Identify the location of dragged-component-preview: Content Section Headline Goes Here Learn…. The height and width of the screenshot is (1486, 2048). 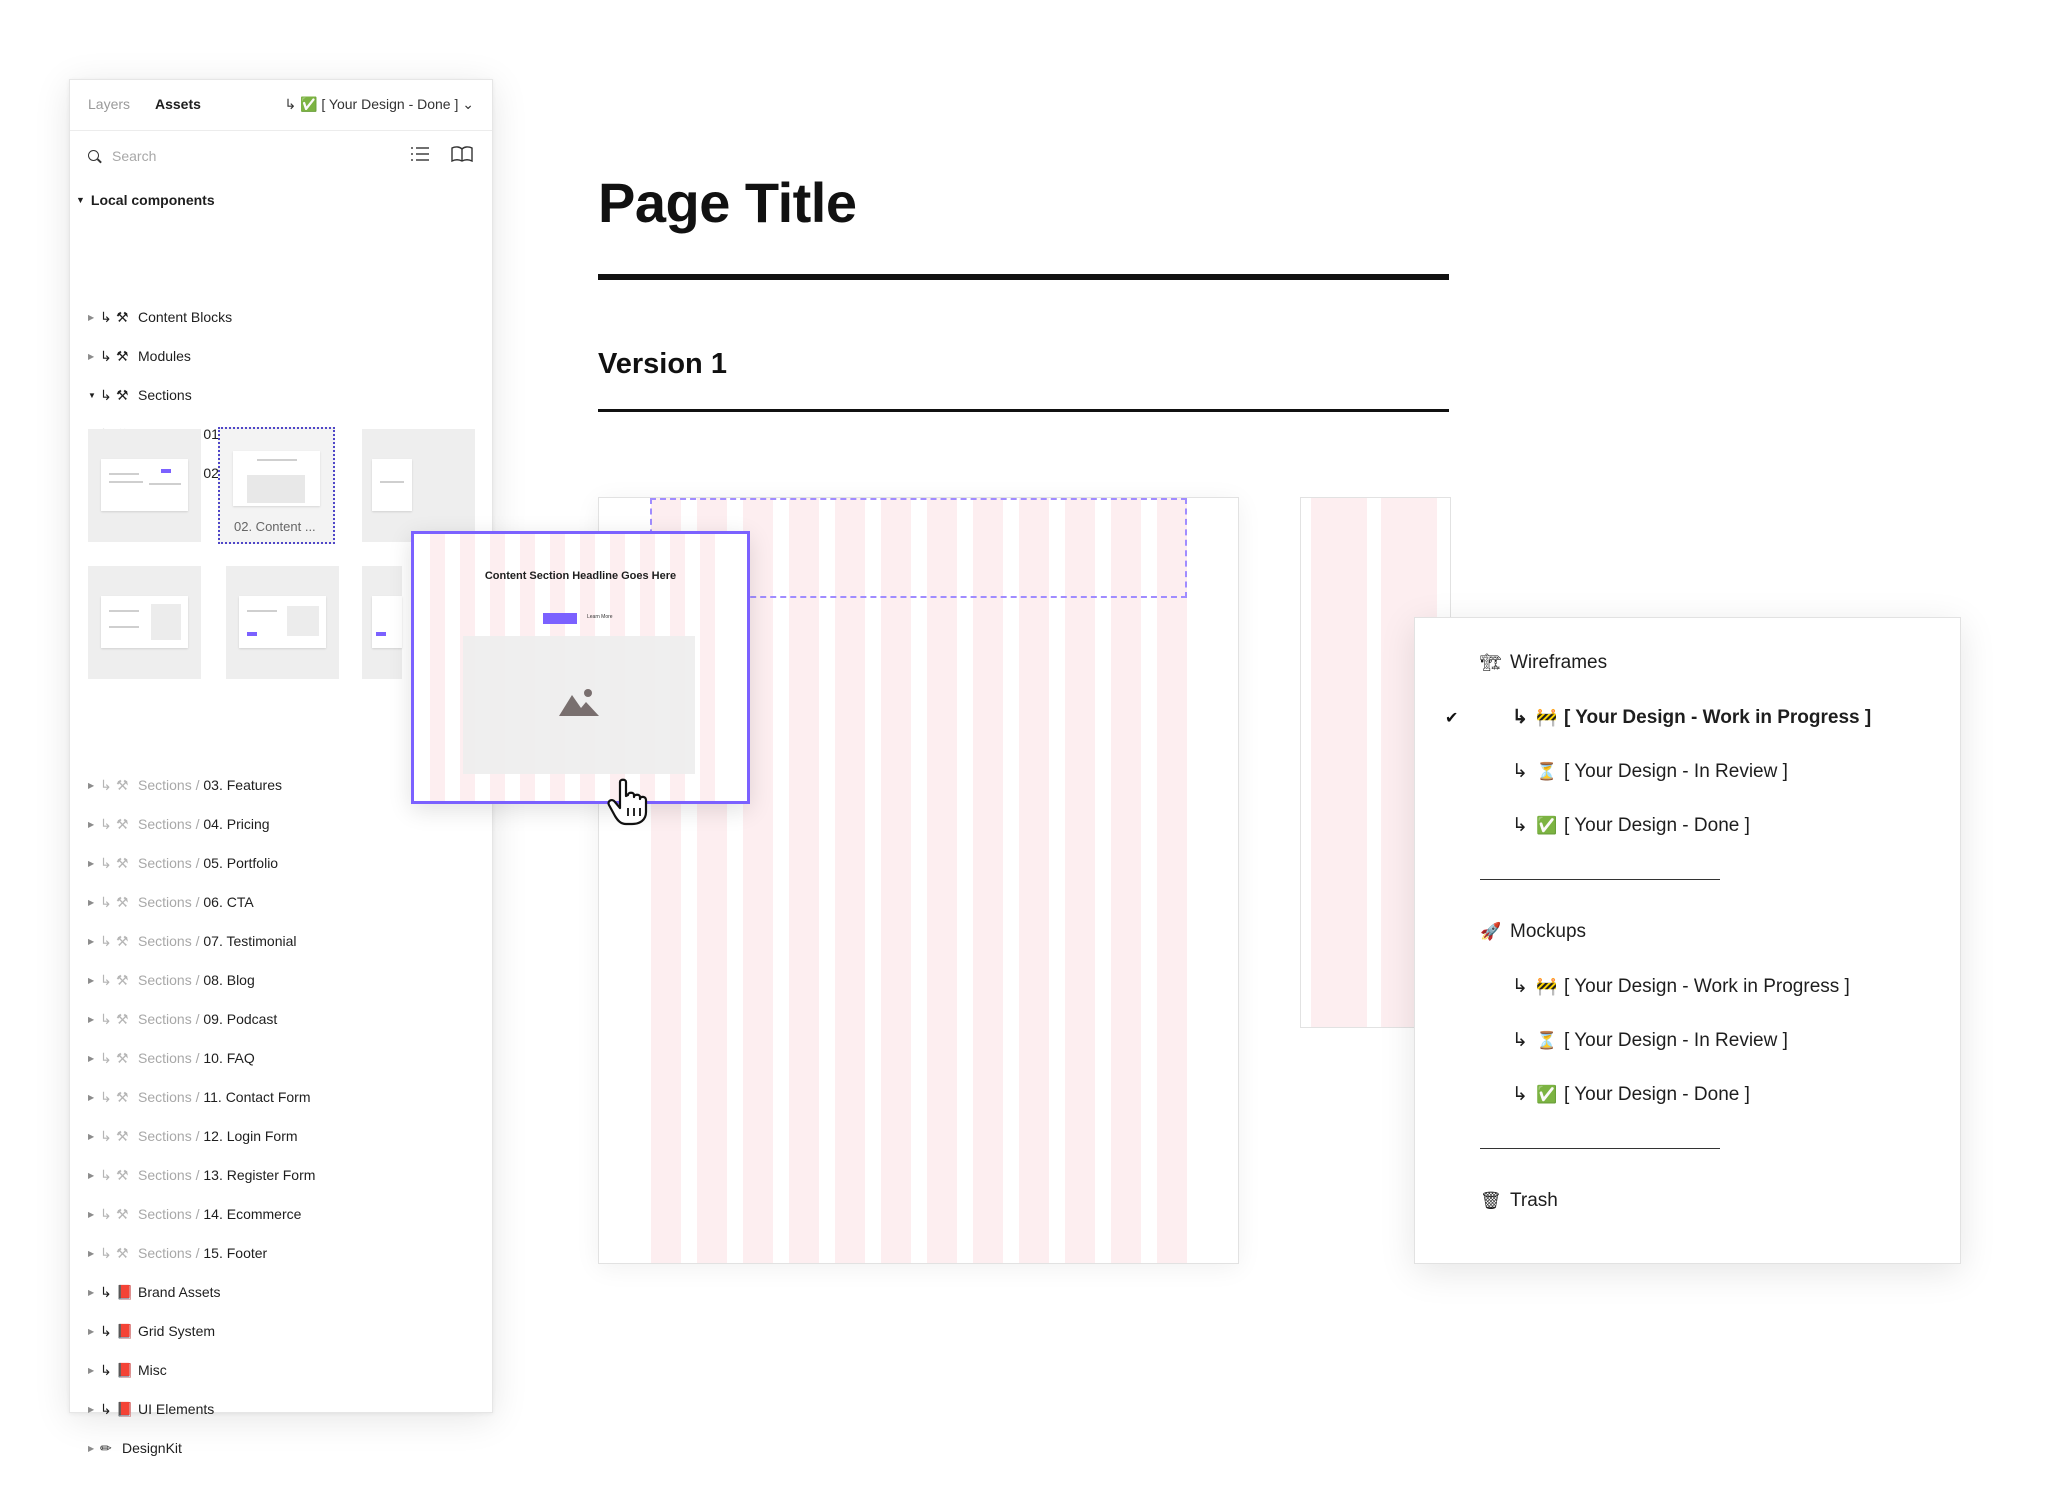
(580, 667).